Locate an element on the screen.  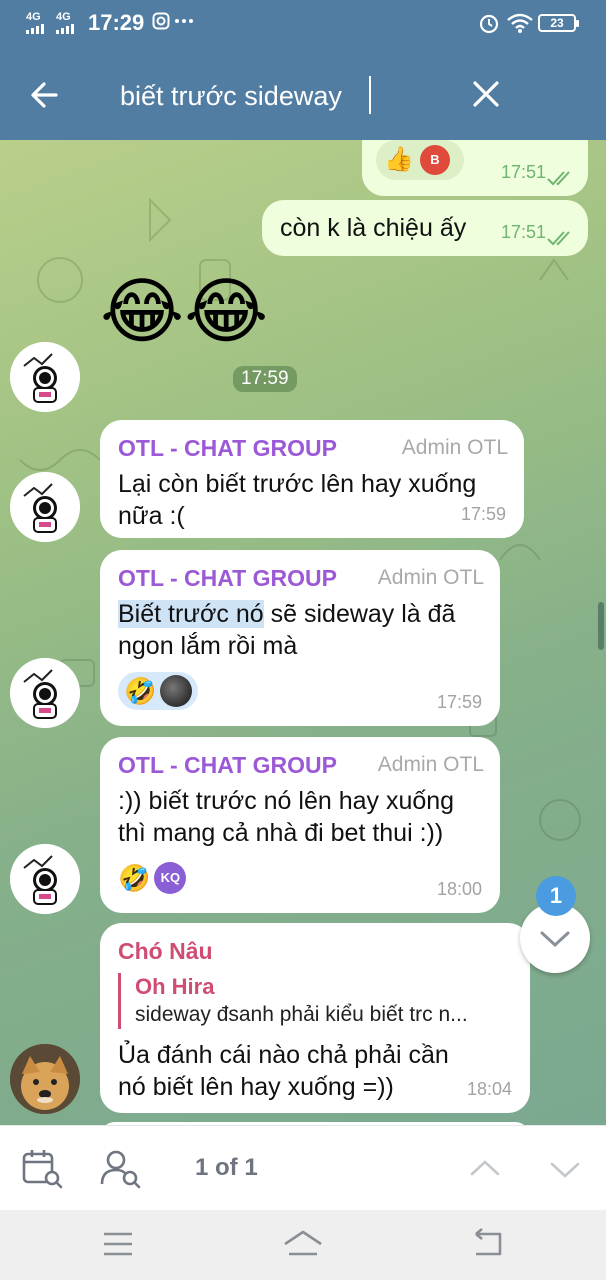
text-cursor is located at coordinates (370, 95).